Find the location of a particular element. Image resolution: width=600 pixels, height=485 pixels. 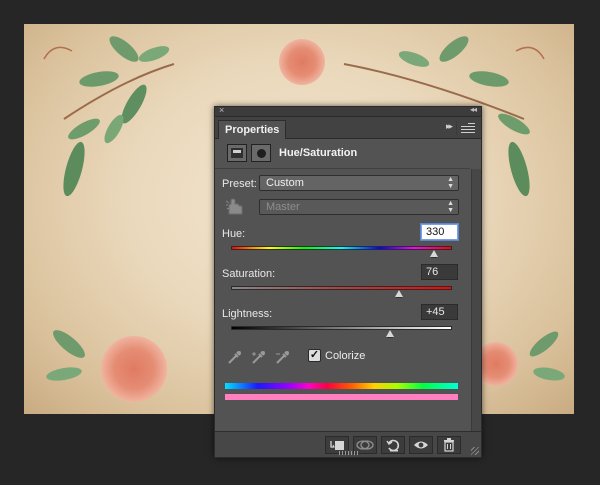

saturation-slider-thumb is located at coordinates (398, 294).